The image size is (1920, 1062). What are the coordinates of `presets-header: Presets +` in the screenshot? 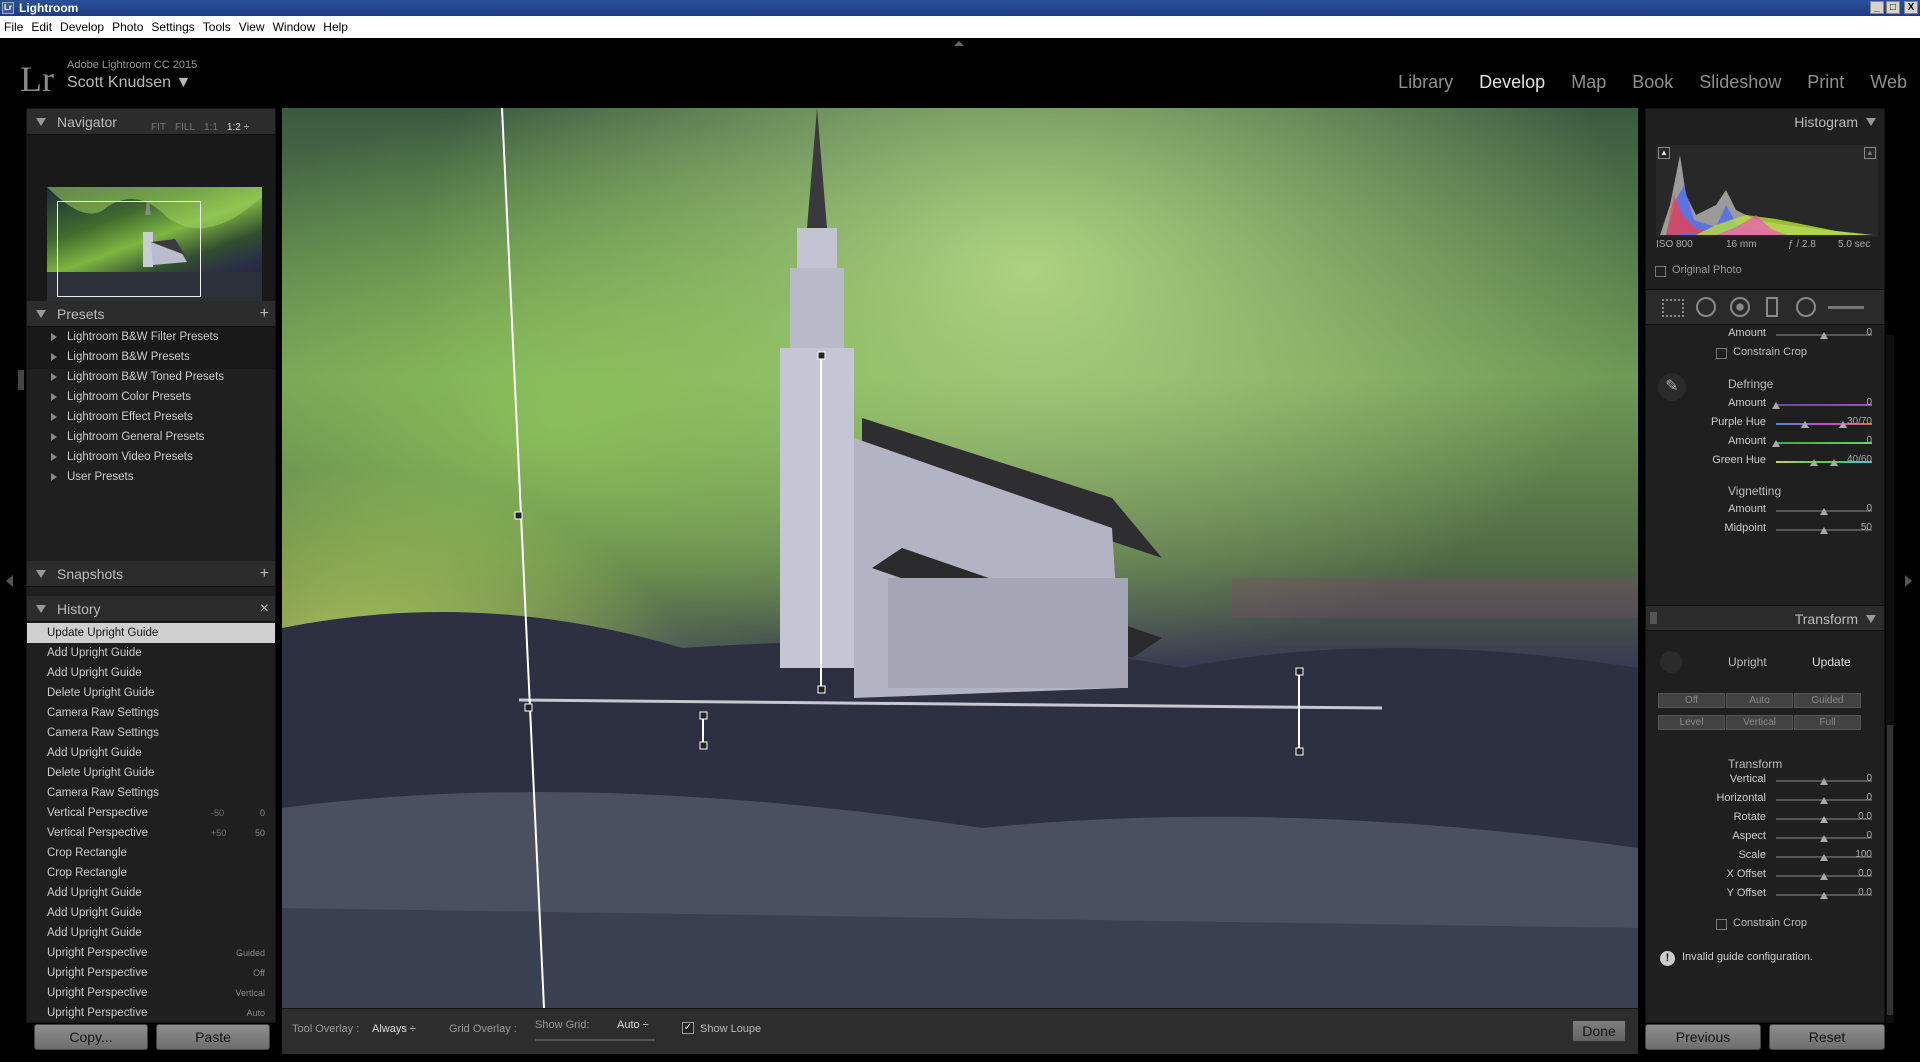 It's located at (151, 314).